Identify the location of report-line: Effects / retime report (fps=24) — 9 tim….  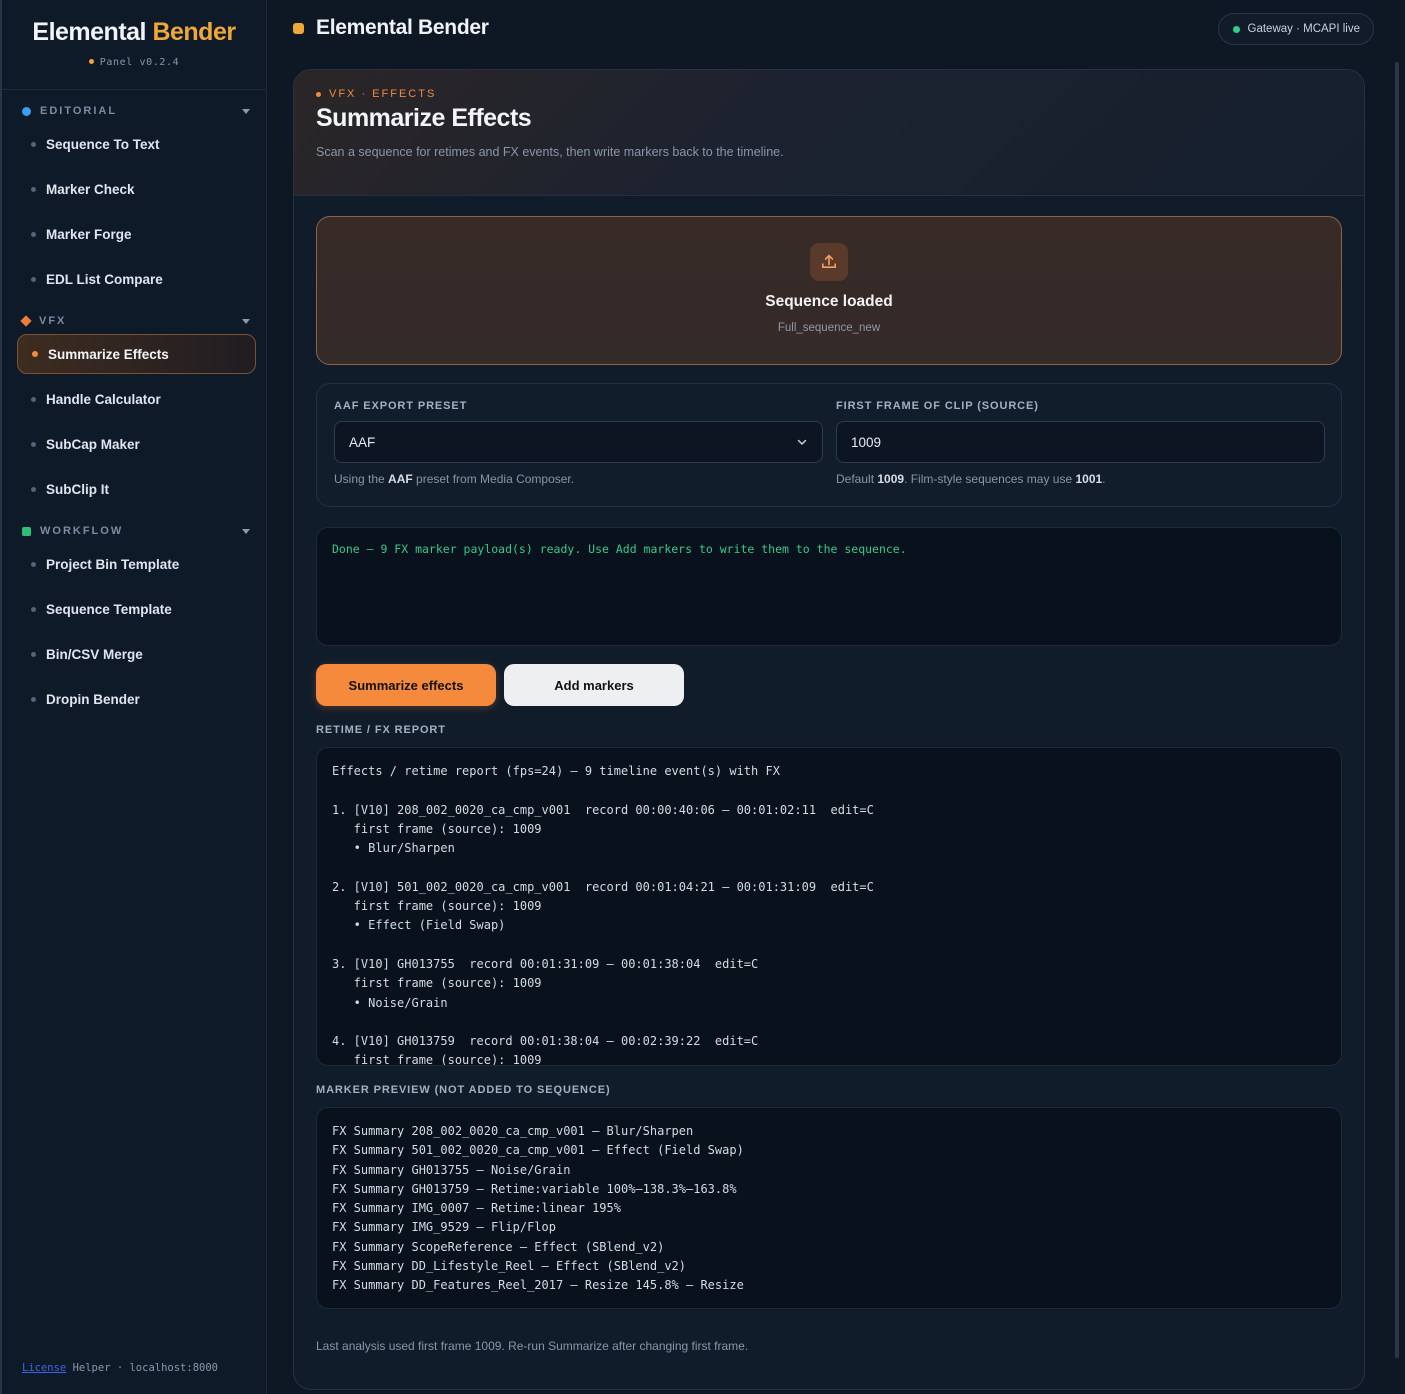
(556, 771).